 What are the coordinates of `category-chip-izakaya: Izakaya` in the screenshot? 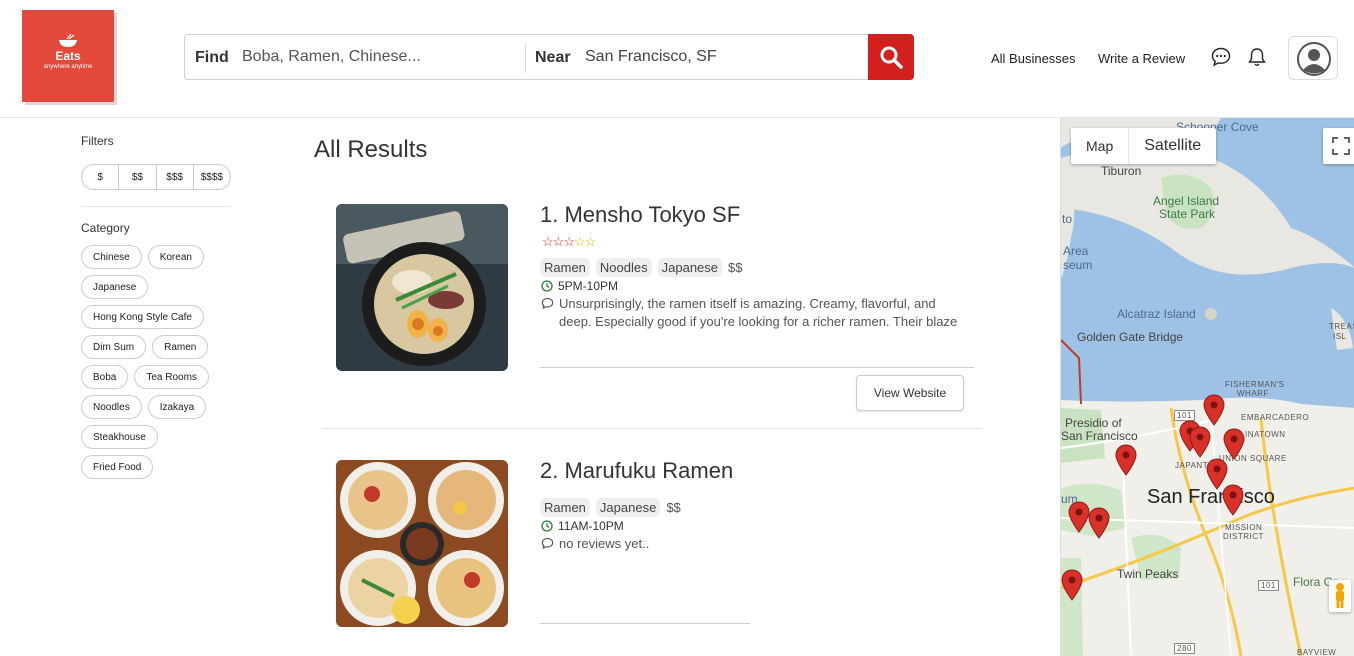 It's located at (177, 407).